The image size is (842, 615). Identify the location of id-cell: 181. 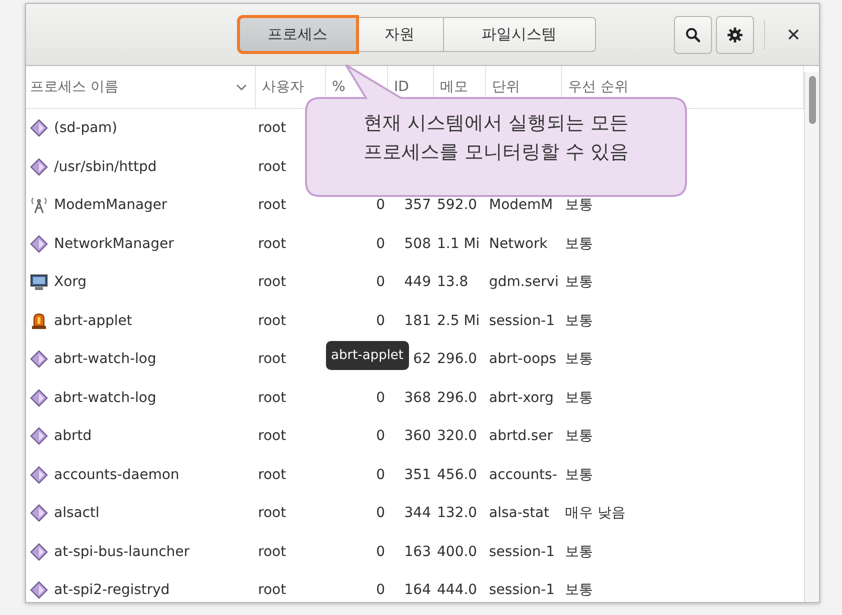
(417, 320).